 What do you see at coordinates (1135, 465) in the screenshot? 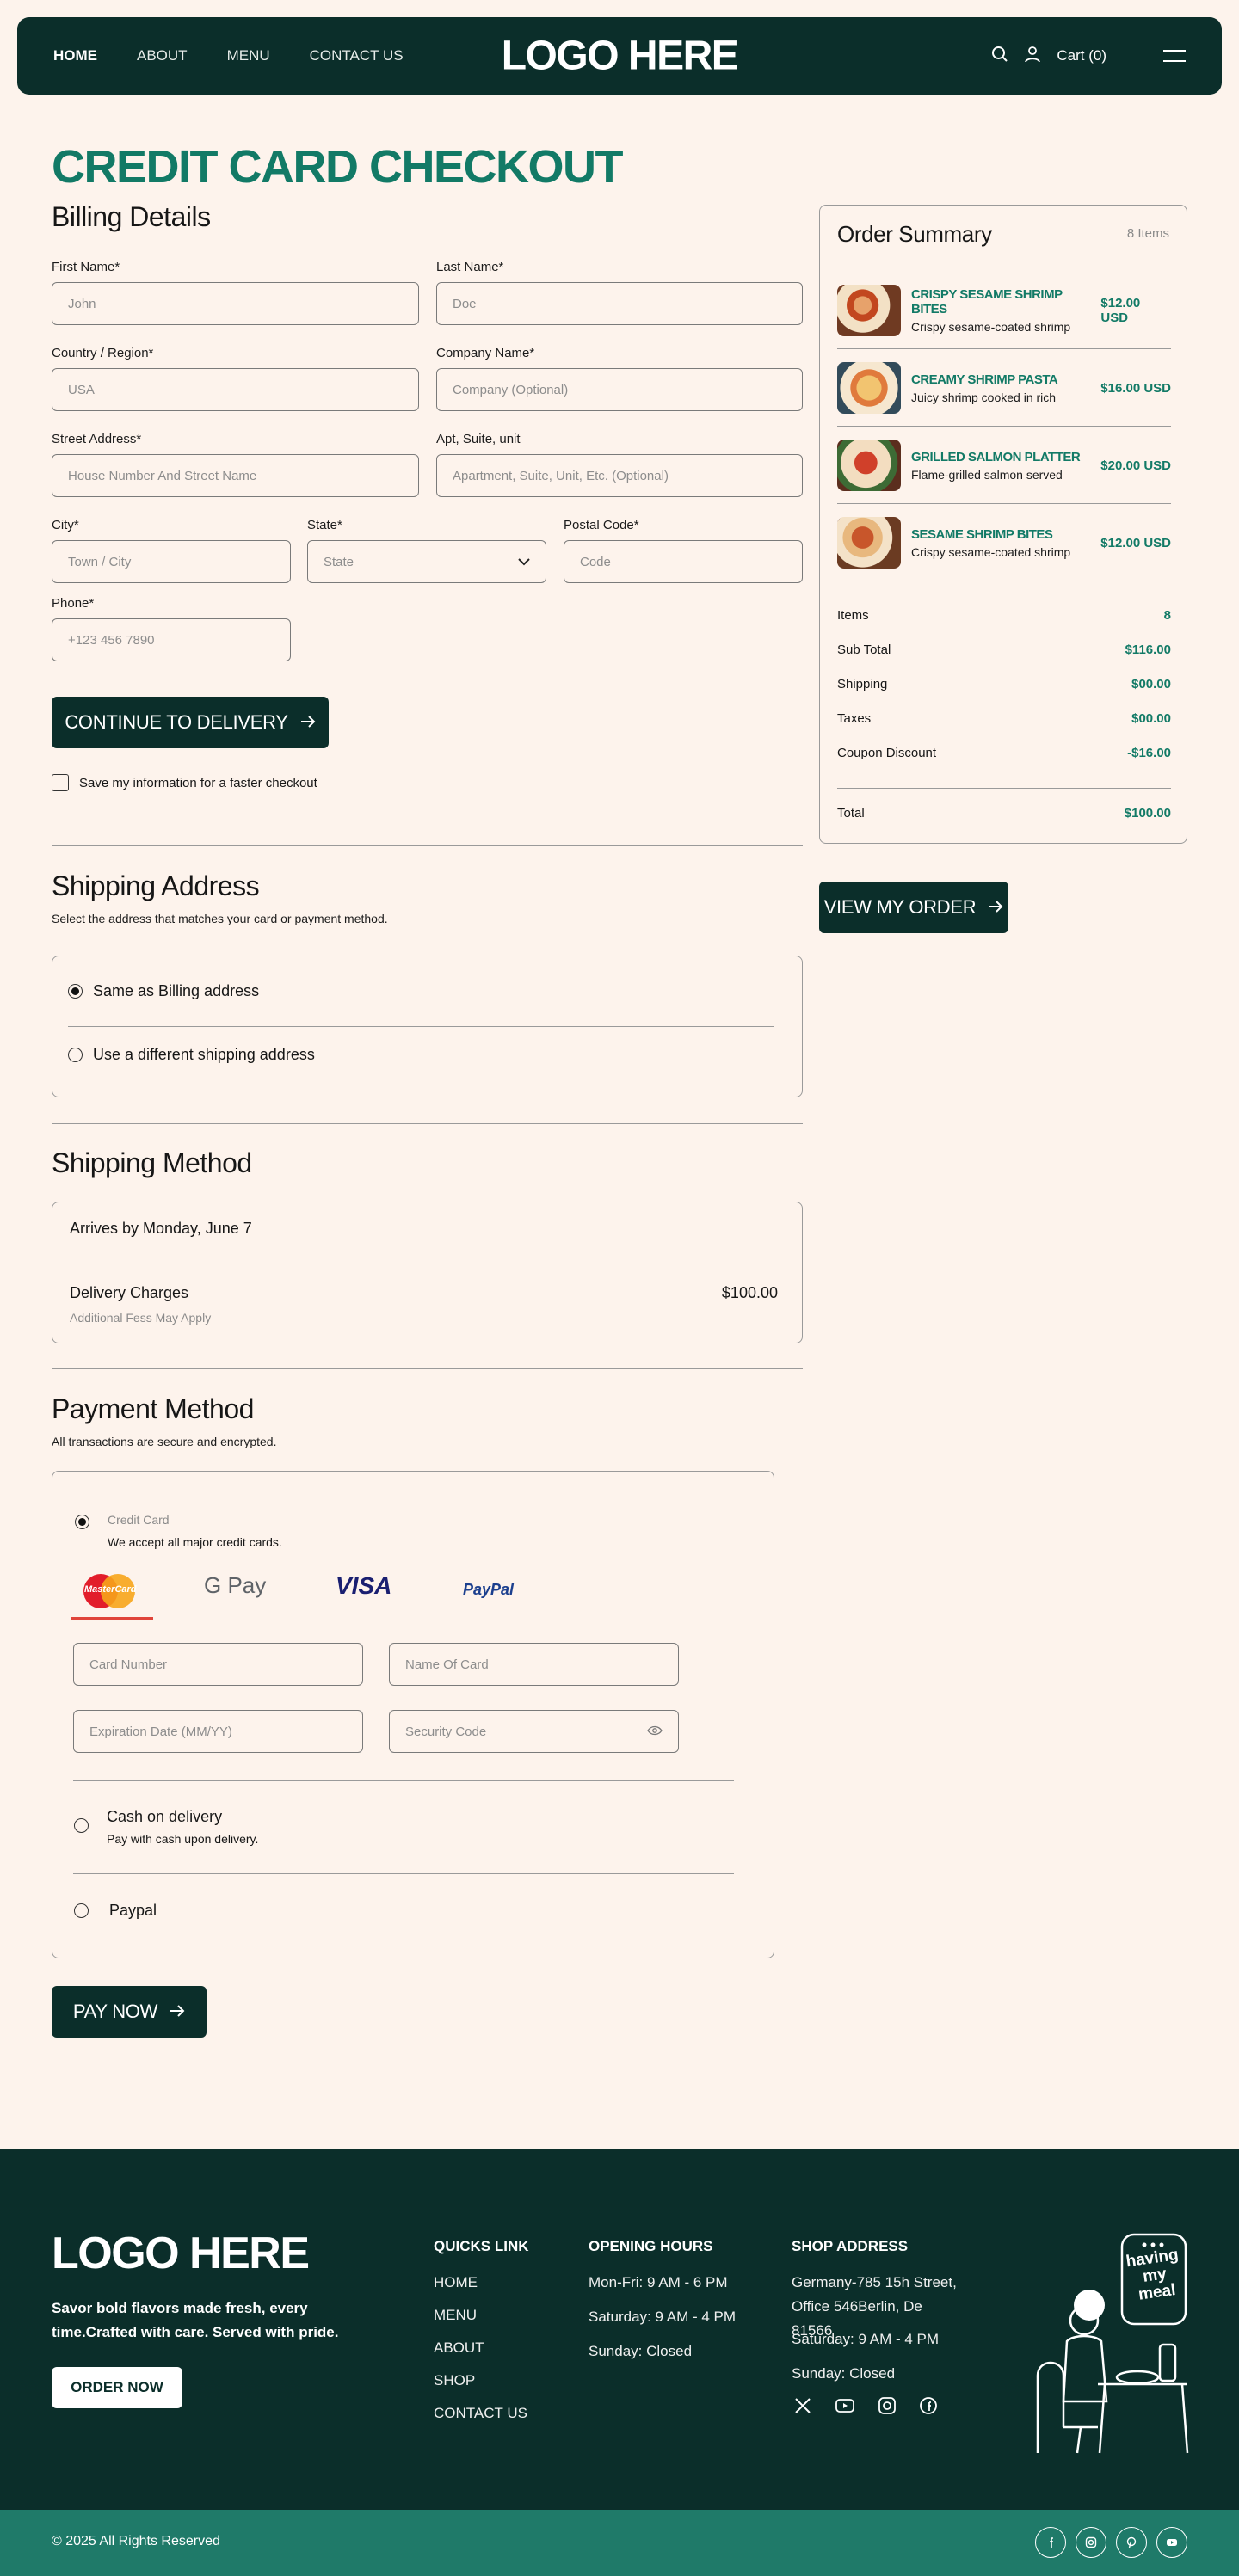
I see `item-price: $20.00 USD` at bounding box center [1135, 465].